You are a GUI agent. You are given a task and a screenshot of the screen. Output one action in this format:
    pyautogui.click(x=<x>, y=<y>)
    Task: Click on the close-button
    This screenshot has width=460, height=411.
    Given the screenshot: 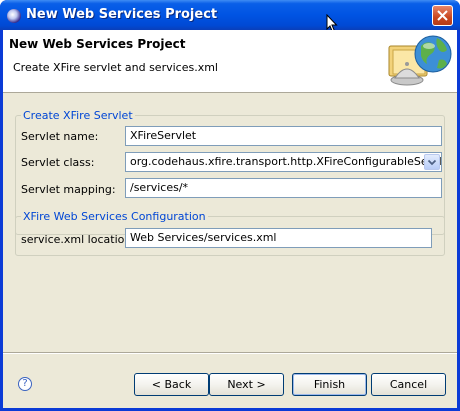 What is the action you would take?
    pyautogui.click(x=442, y=15)
    